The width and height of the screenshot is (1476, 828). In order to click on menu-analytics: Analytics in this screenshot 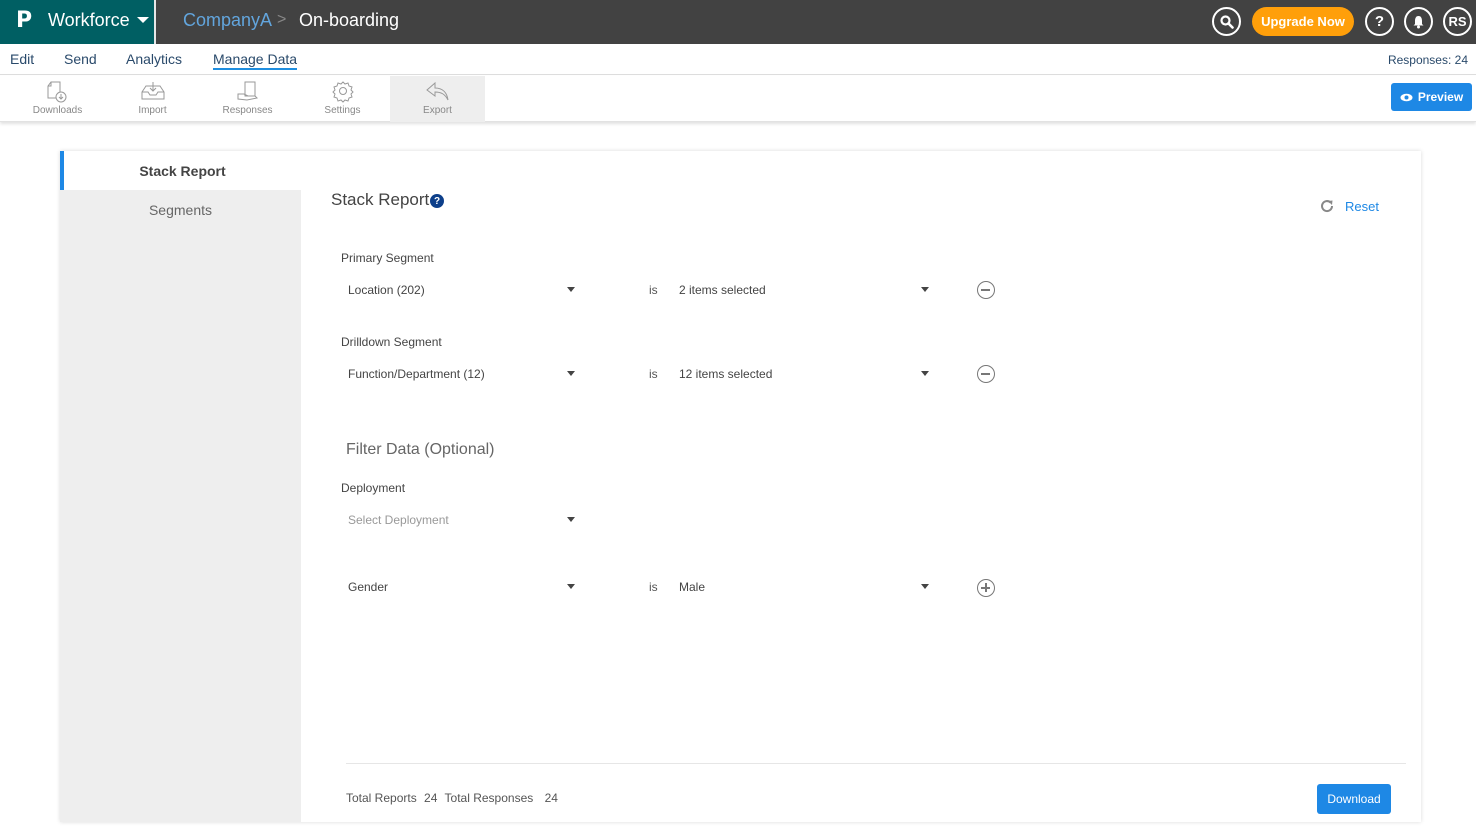, I will do `click(154, 59)`.